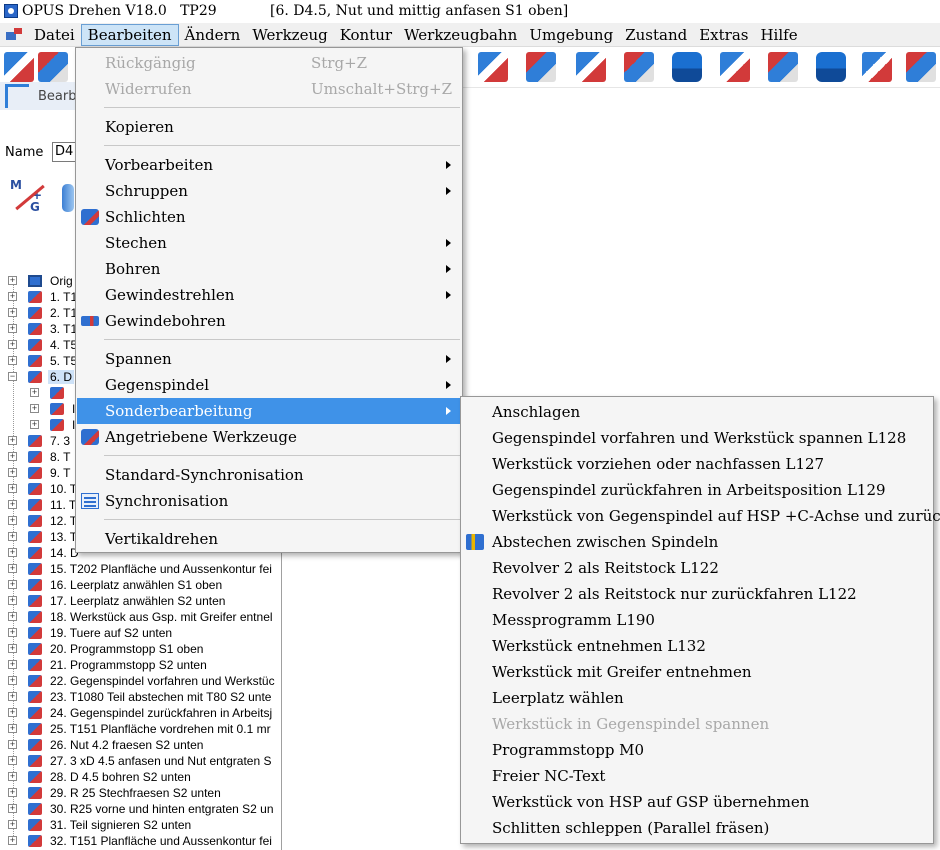  What do you see at coordinates (269, 127) in the screenshot?
I see `menu-item-kopieren: Kopieren` at bounding box center [269, 127].